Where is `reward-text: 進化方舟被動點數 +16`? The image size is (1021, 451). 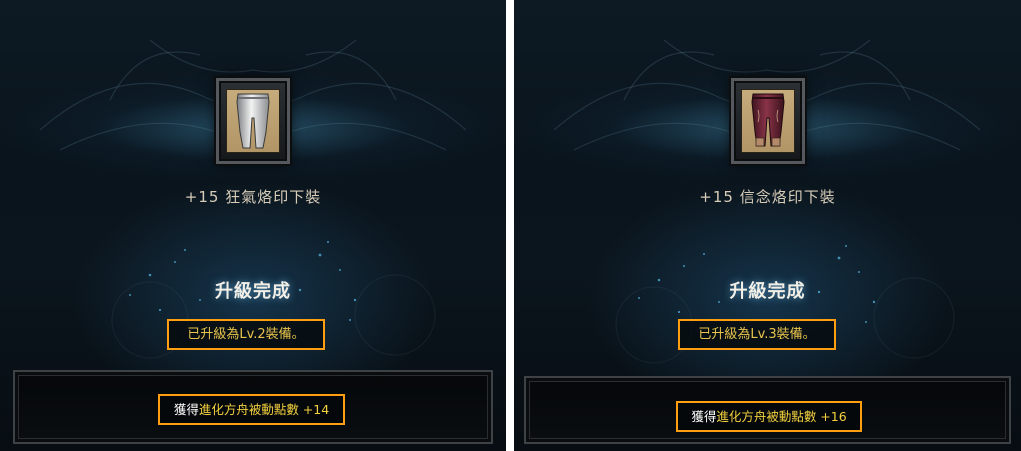 reward-text: 進化方舟被動點數 +16 is located at coordinates (781, 416).